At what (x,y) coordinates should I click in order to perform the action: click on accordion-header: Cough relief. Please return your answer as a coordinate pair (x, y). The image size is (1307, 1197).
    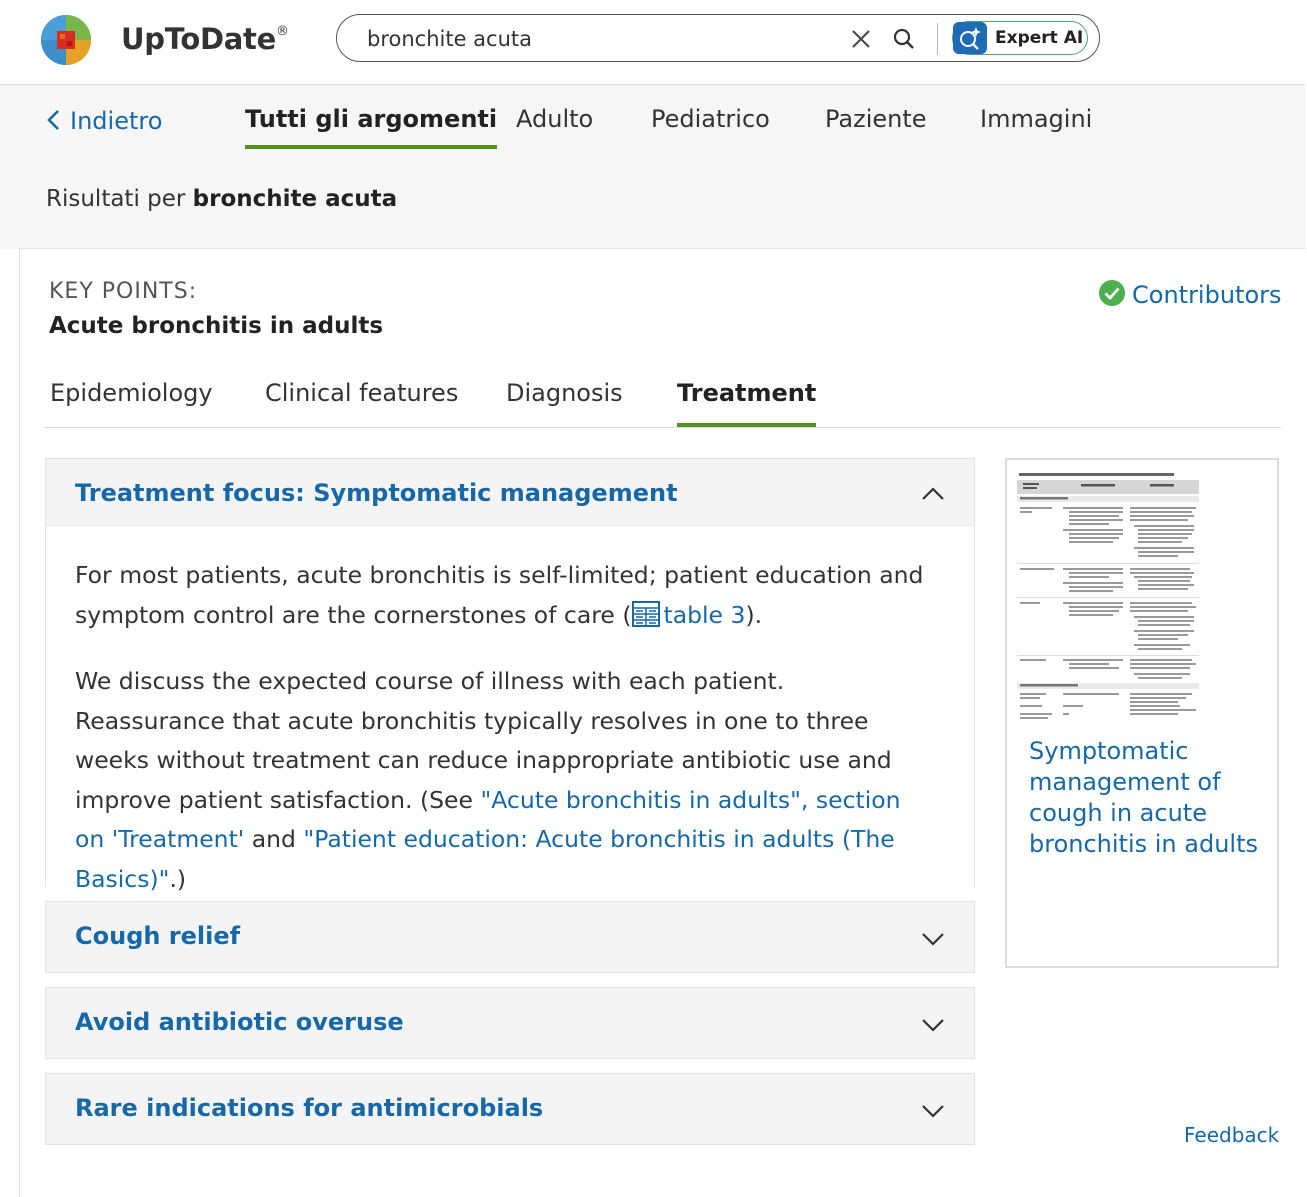
    Looking at the image, I should click on (510, 936).